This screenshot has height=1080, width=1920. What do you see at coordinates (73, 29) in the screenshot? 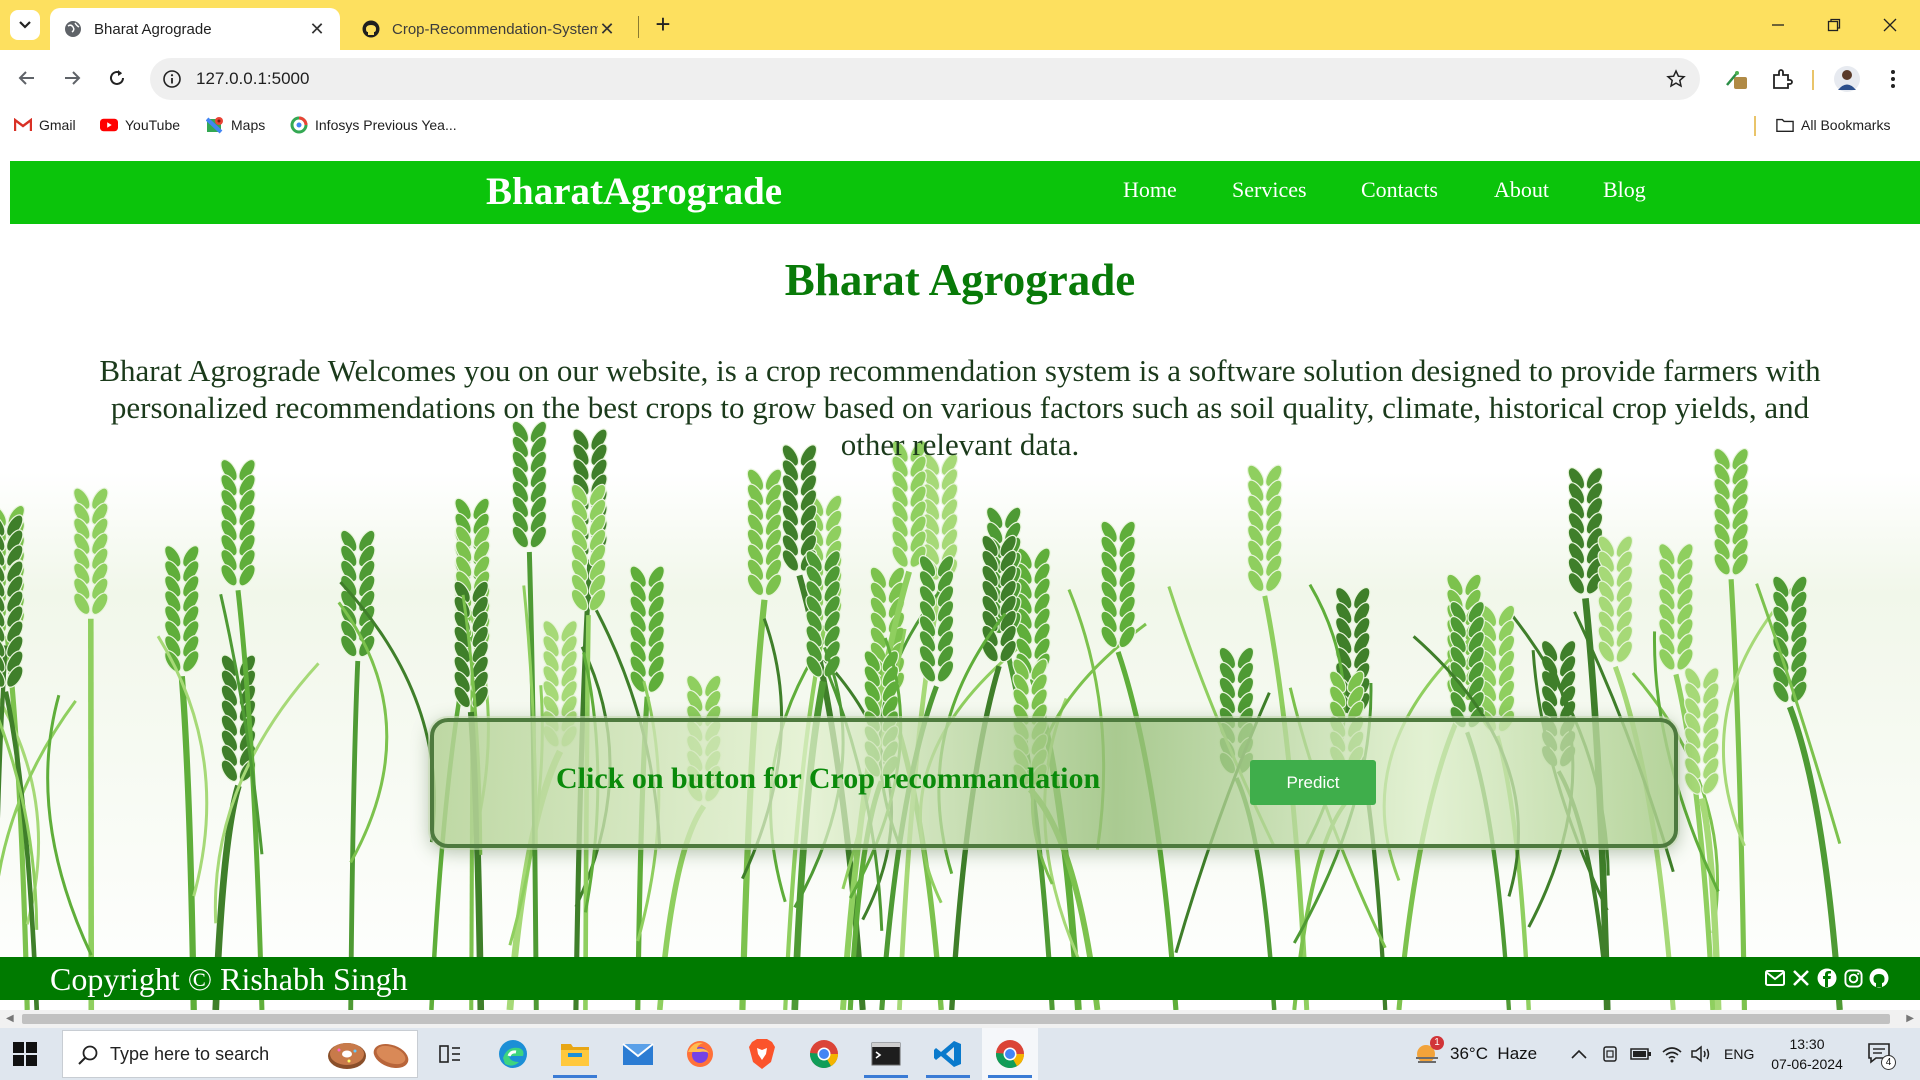
I see `globe-icon` at bounding box center [73, 29].